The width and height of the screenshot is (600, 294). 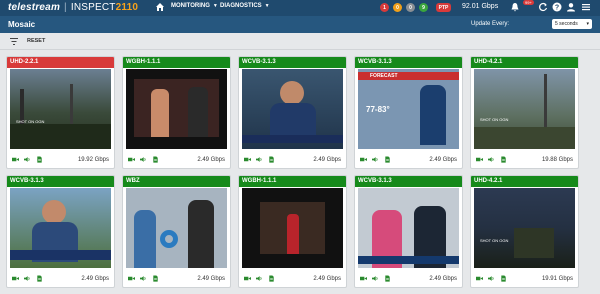 I want to click on video-thumbnail: FORECAST 77-83°, so click(x=408, y=109).